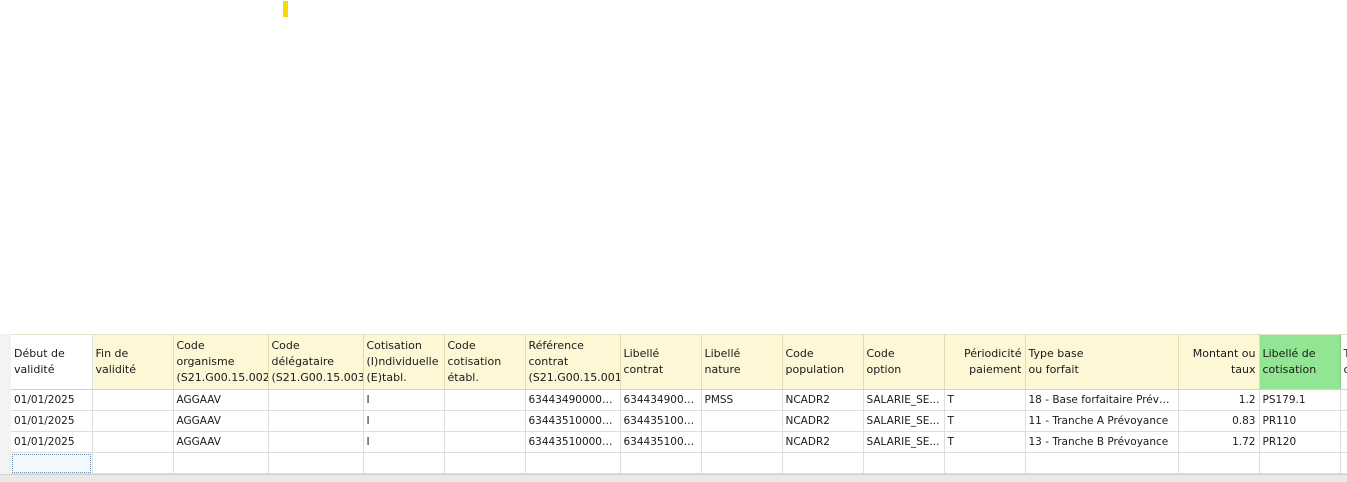 This screenshot has height=482, width=1347. What do you see at coordinates (112, 353) in the screenshot?
I see `header-label-line: Fin de` at bounding box center [112, 353].